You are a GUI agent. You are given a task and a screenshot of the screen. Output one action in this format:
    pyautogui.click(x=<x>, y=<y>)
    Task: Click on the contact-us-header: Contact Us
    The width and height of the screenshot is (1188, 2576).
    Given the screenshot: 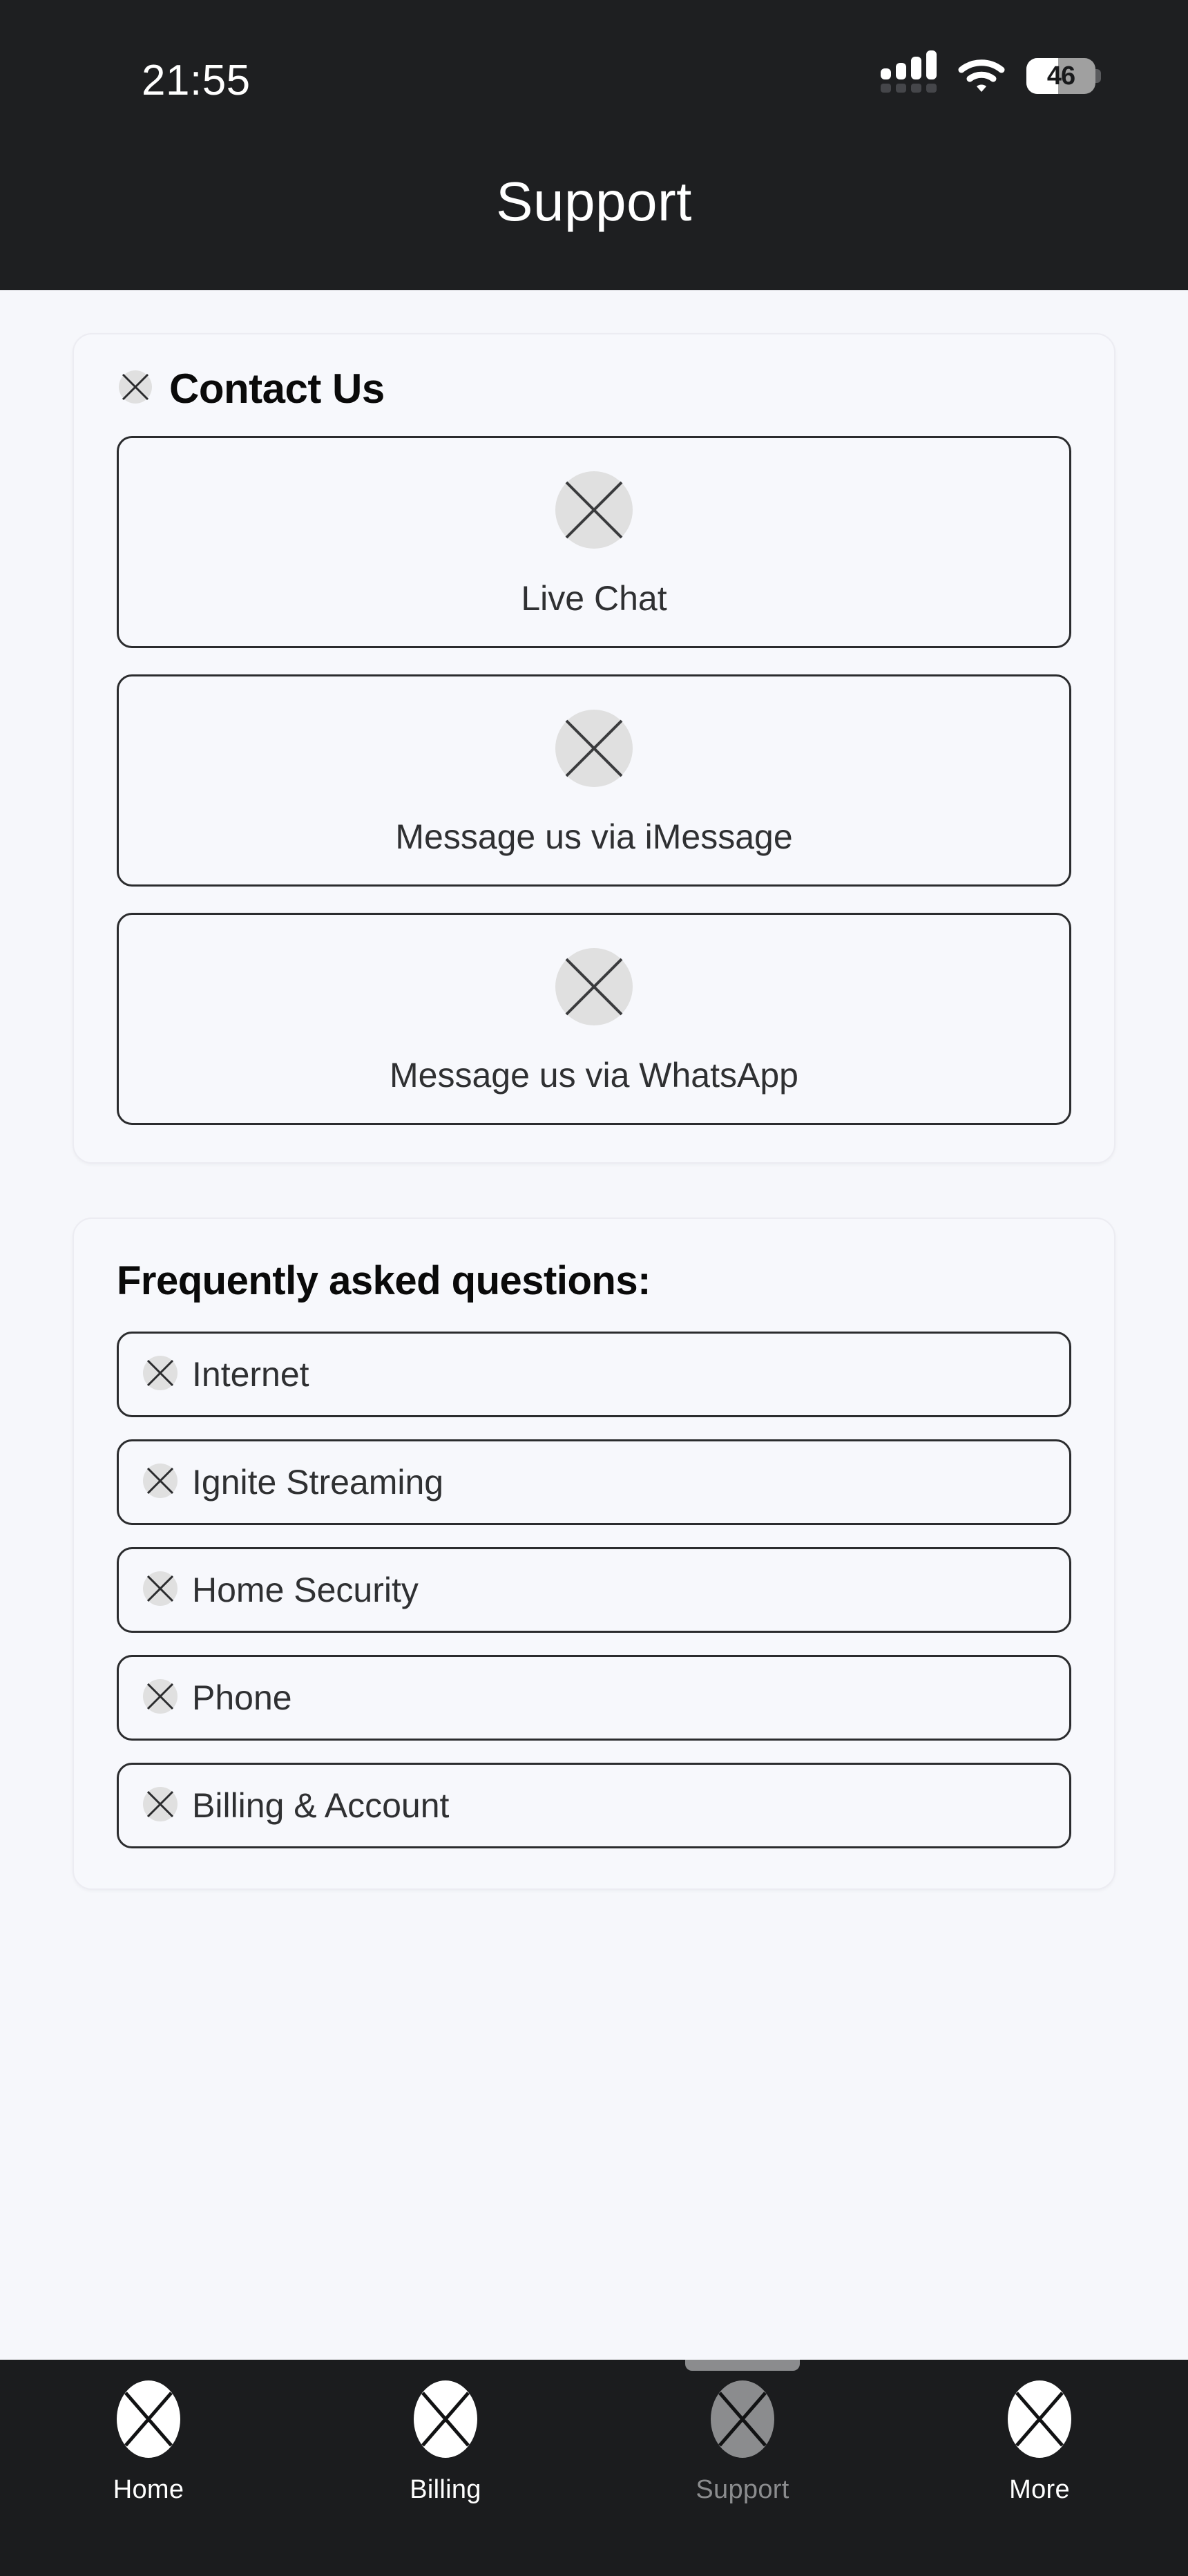 What is the action you would take?
    pyautogui.click(x=594, y=373)
    